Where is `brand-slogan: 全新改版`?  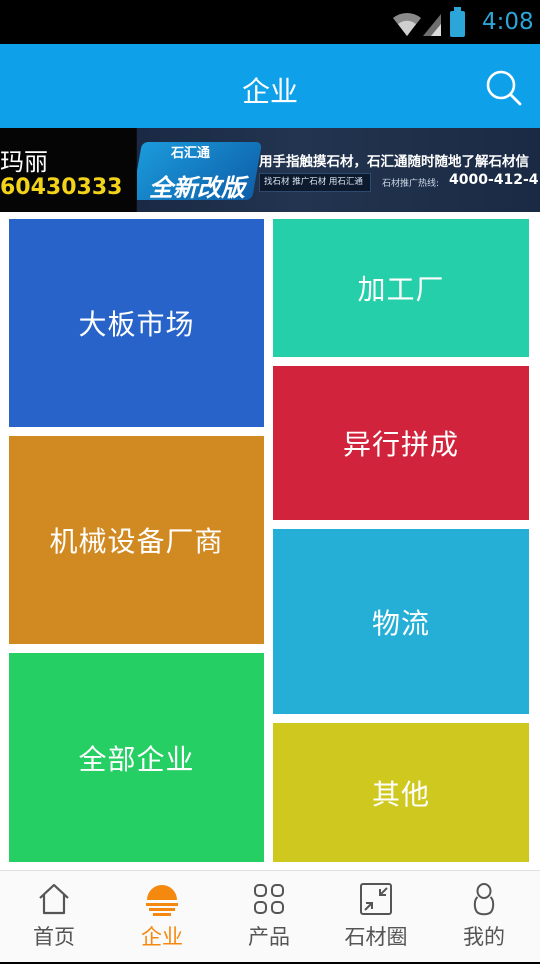
brand-slogan: 全新改版 is located at coordinates (197, 188).